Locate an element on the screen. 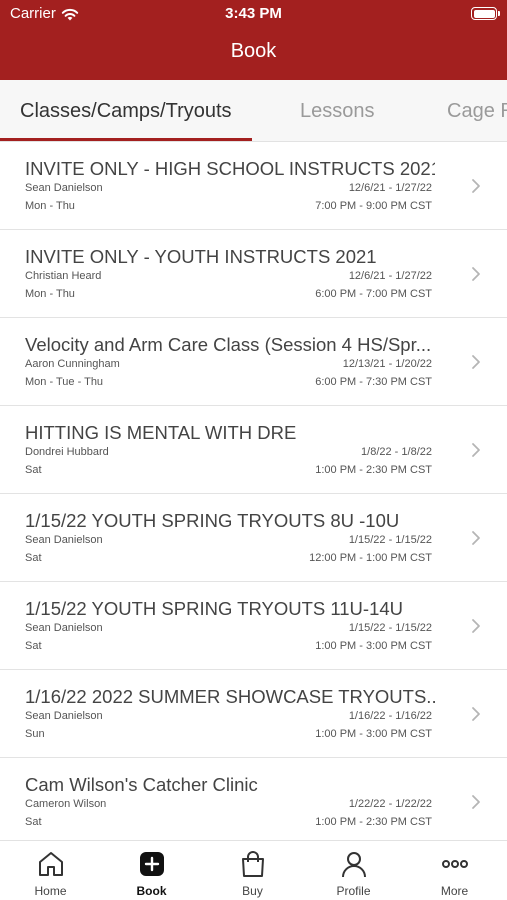  status-time: 3:43 PM is located at coordinates (253, 13).